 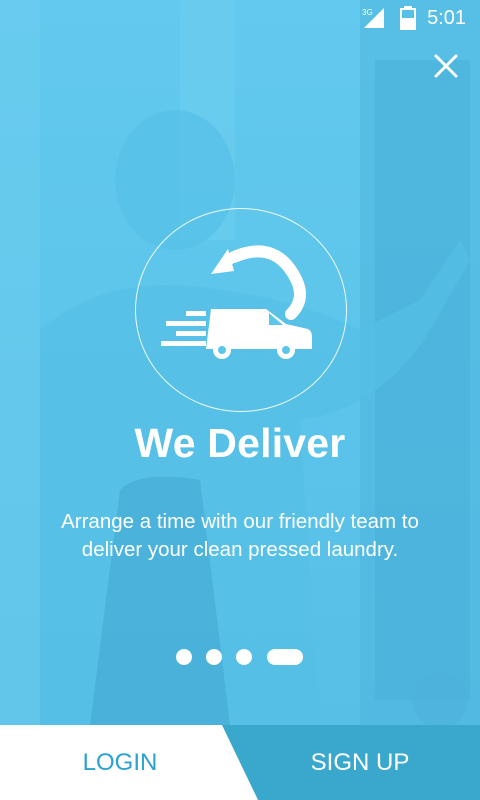 What do you see at coordinates (408, 21) in the screenshot?
I see `battery-icon` at bounding box center [408, 21].